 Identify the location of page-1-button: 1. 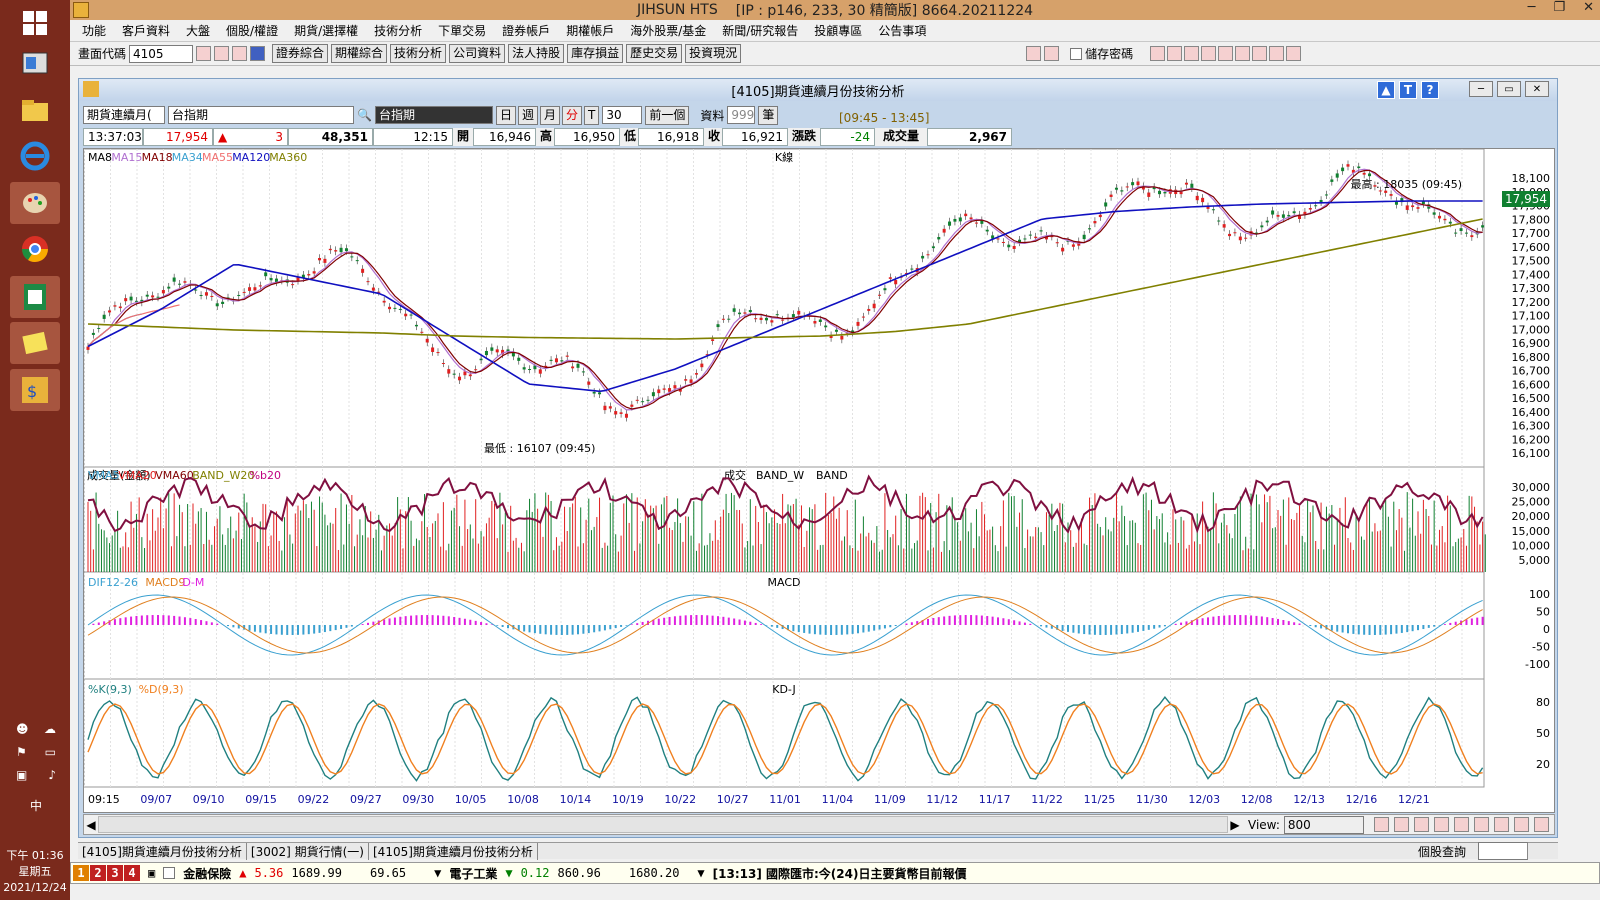
(81, 873).